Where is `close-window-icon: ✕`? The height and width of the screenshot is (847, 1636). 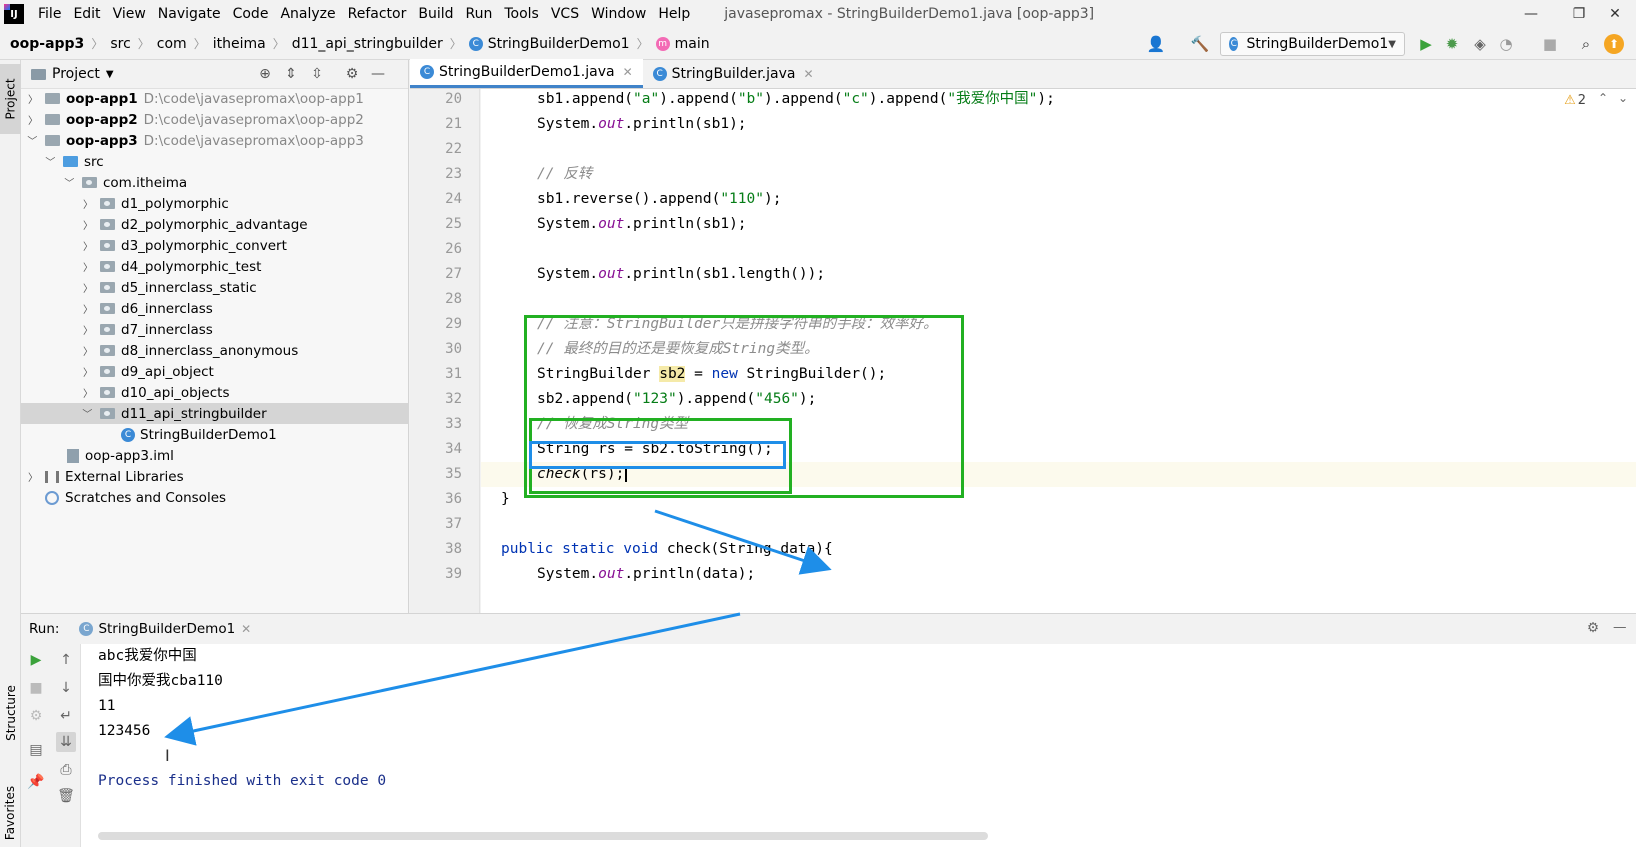 close-window-icon: ✕ is located at coordinates (1614, 14).